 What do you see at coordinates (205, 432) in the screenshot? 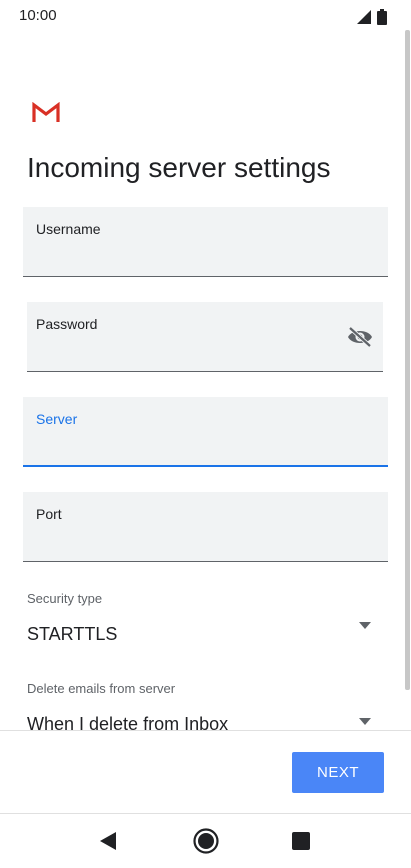
I see `server-field: Server` at bounding box center [205, 432].